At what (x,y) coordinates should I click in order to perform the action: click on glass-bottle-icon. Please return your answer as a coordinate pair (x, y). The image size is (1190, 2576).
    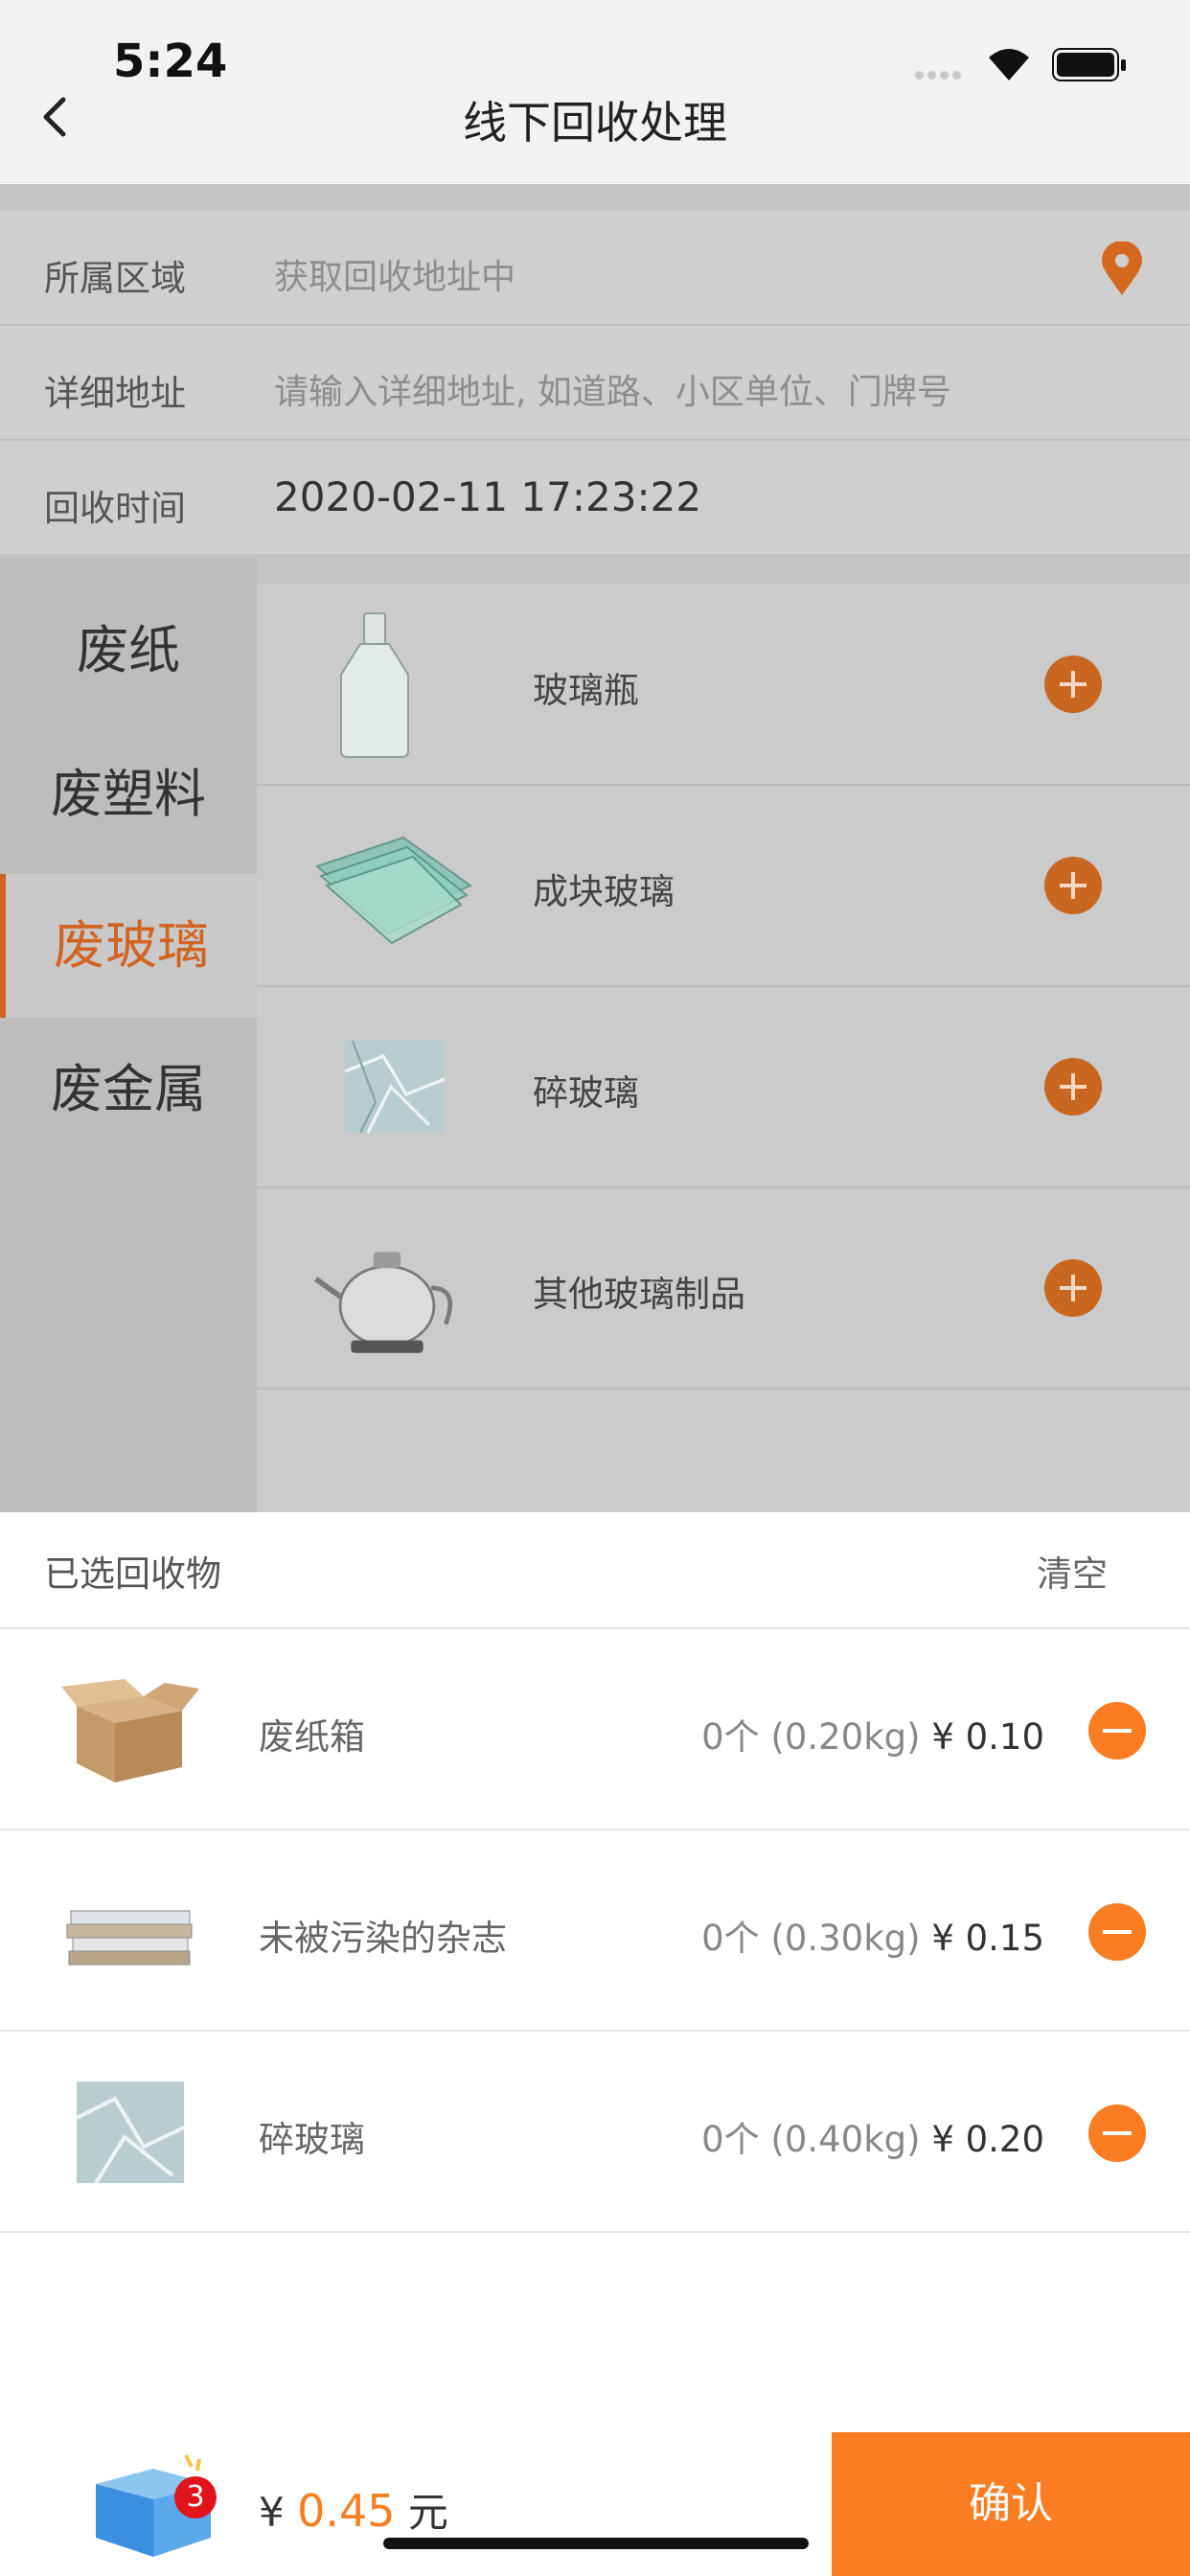
    Looking at the image, I should click on (374, 685).